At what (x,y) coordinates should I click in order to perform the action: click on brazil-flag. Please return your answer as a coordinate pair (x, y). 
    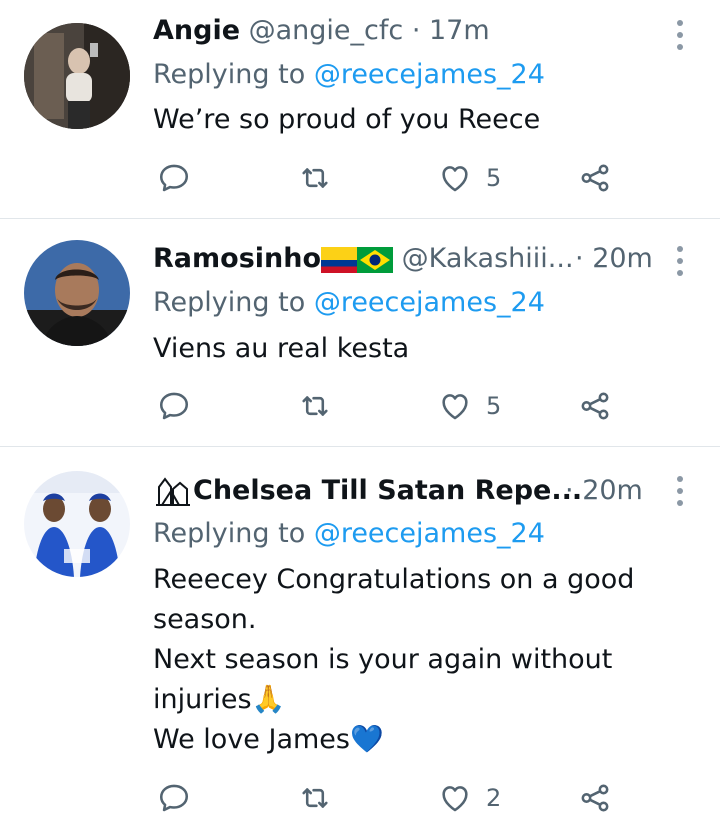
    Looking at the image, I should click on (375, 259).